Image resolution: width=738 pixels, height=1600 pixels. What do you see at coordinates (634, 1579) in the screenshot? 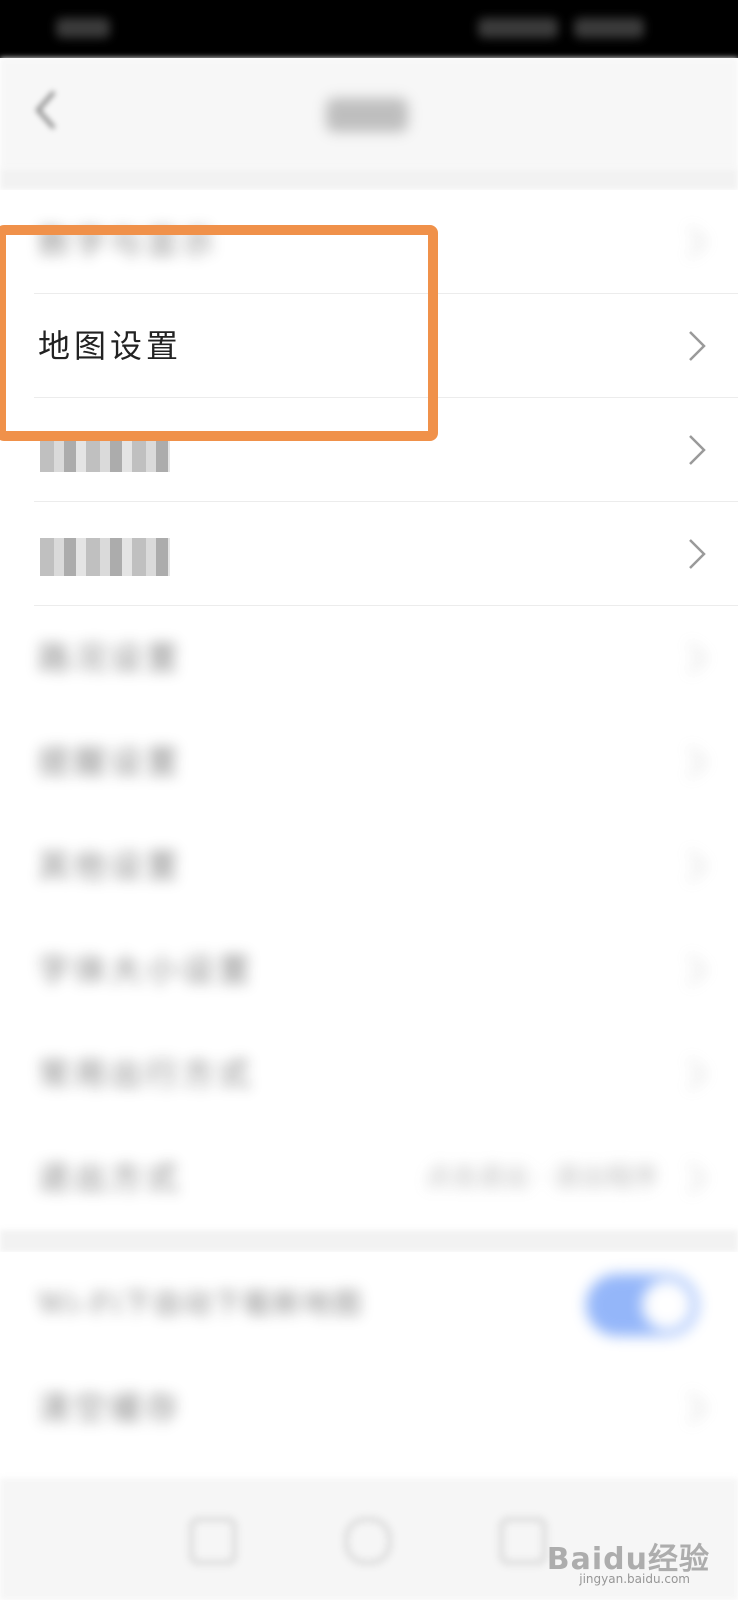
I see `watermark-sub: jingyan.baidu.com` at bounding box center [634, 1579].